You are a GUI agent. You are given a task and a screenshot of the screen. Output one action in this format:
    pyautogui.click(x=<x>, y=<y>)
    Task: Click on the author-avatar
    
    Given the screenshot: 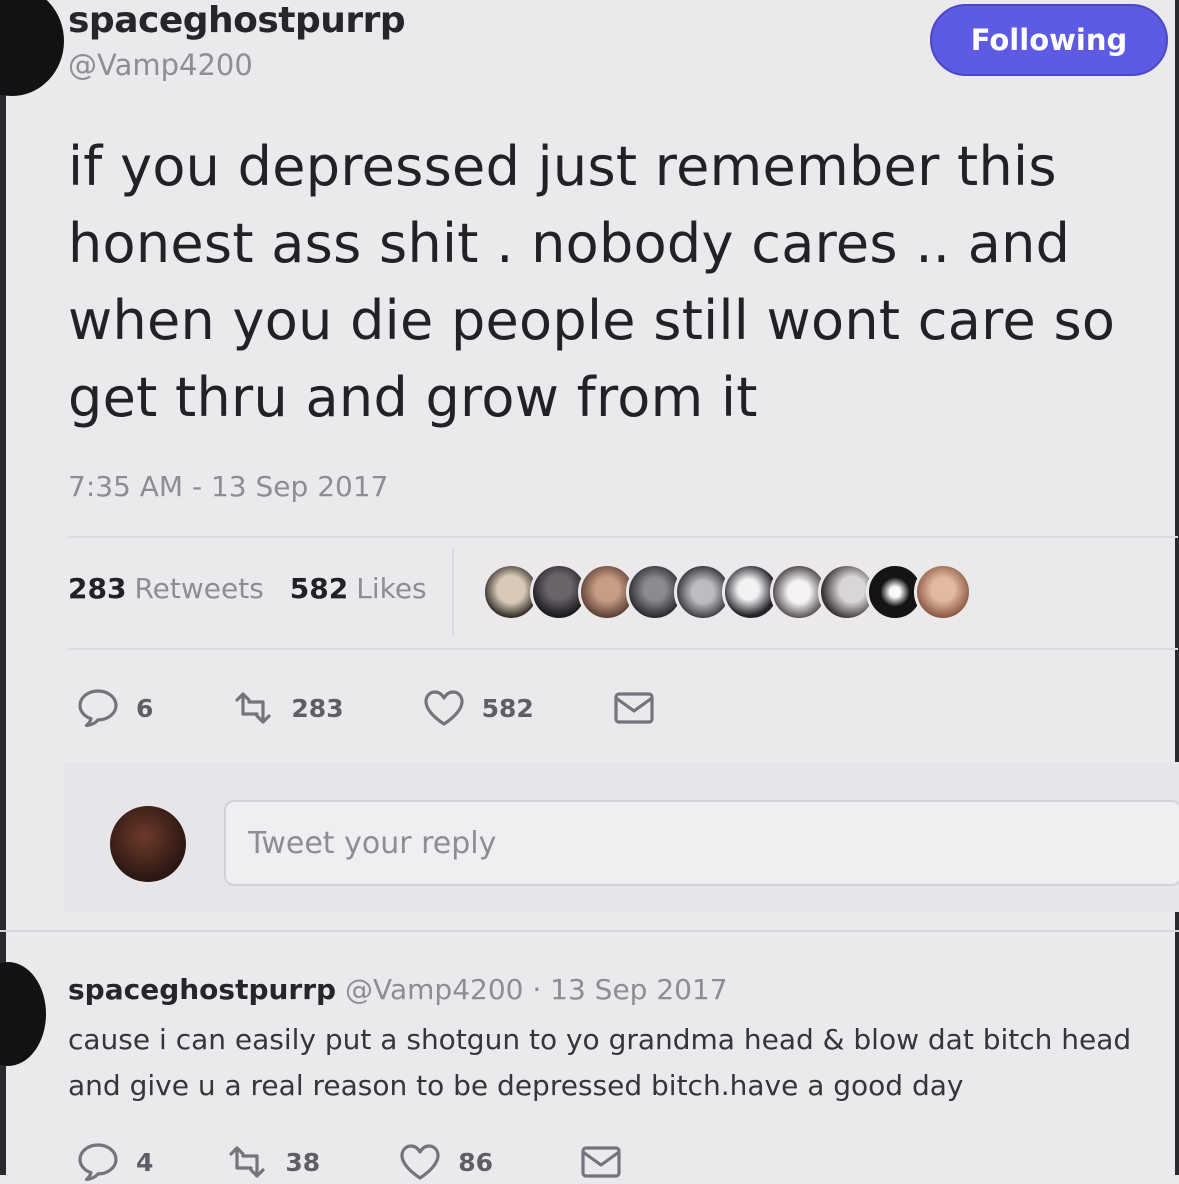 What is the action you would take?
    pyautogui.click(x=32, y=48)
    